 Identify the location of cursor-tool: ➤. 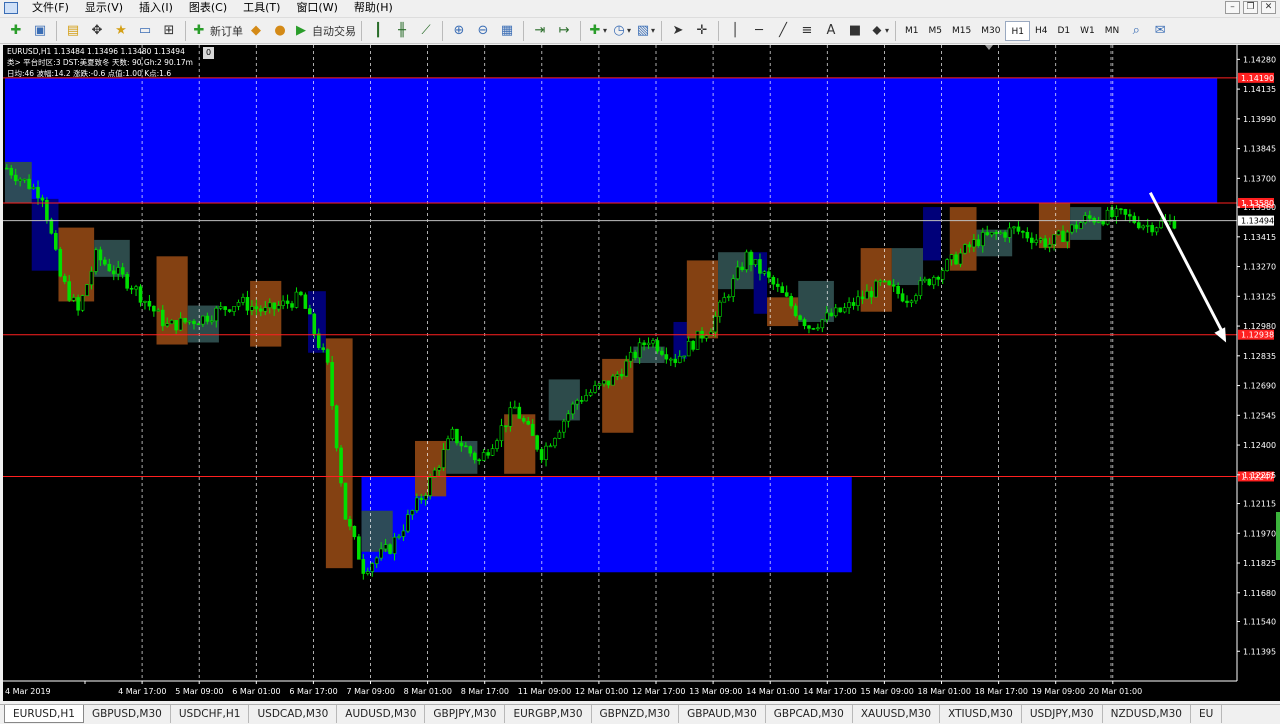
(678, 31).